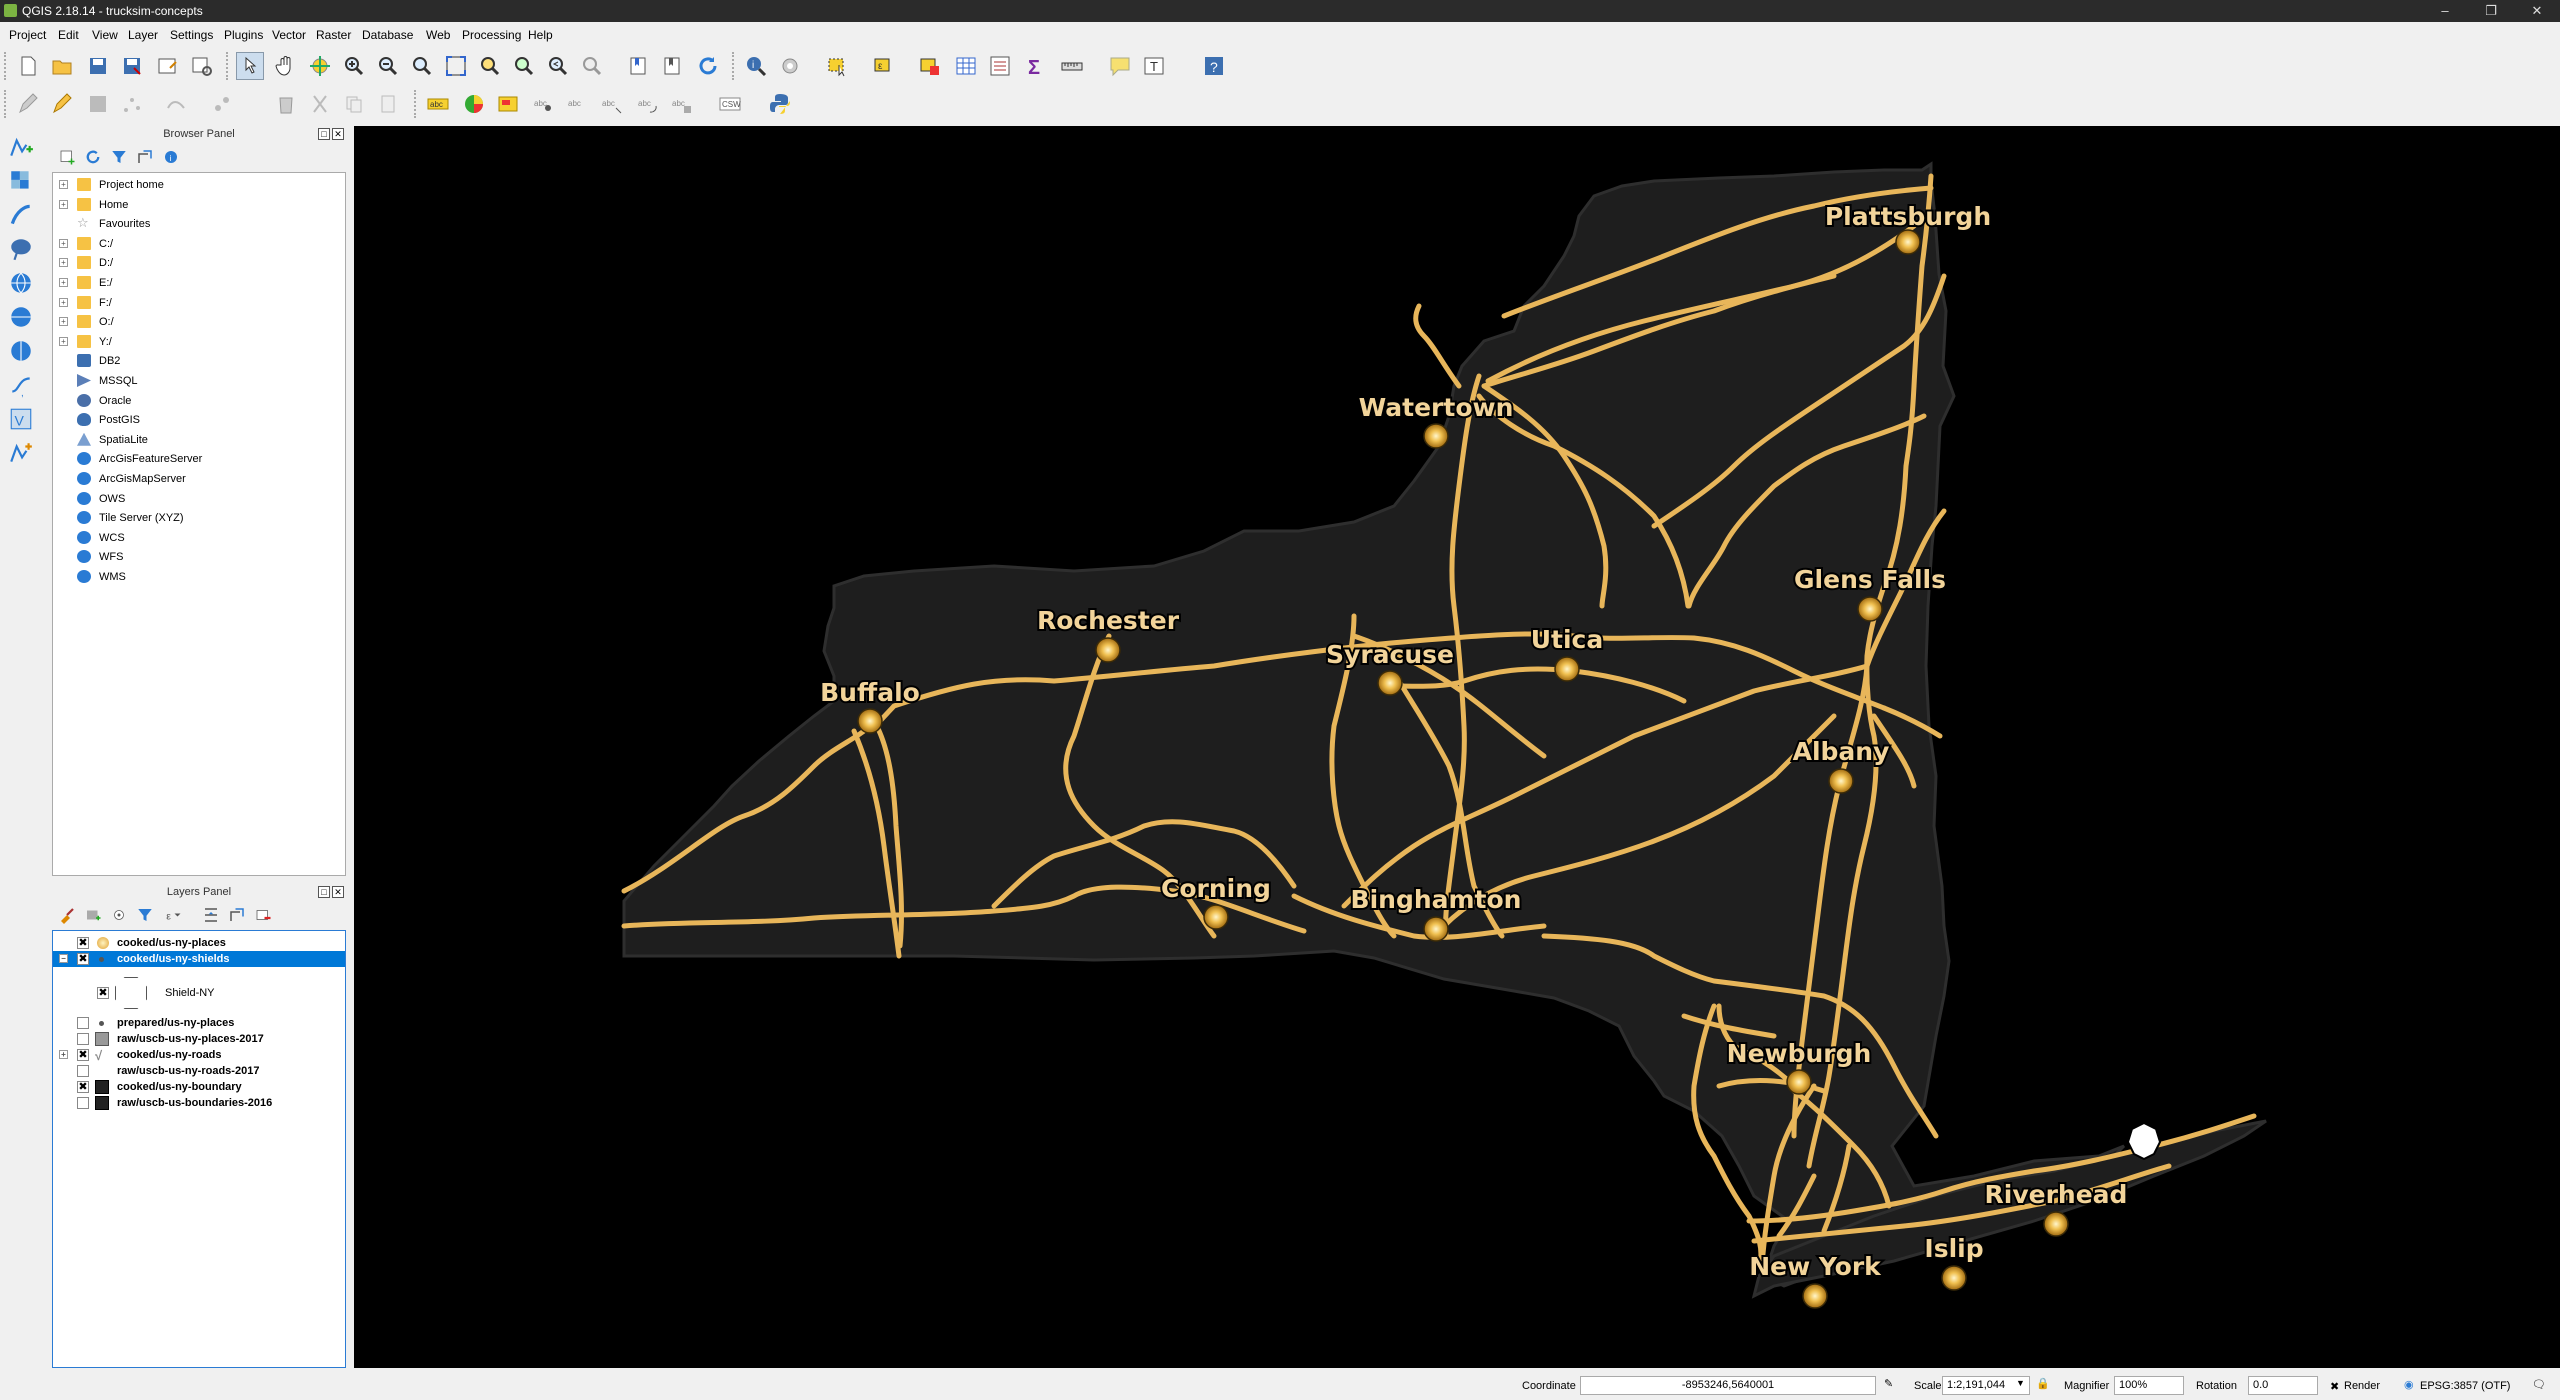  Describe the element at coordinates (199, 993) in the screenshot. I see `legend-symbol-item: ✖ Shield-NY` at that location.